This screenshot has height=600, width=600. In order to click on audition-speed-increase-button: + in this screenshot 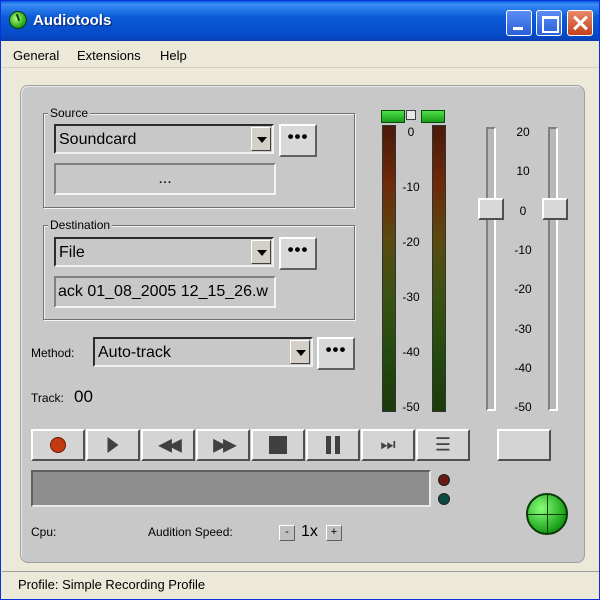, I will do `click(334, 533)`.